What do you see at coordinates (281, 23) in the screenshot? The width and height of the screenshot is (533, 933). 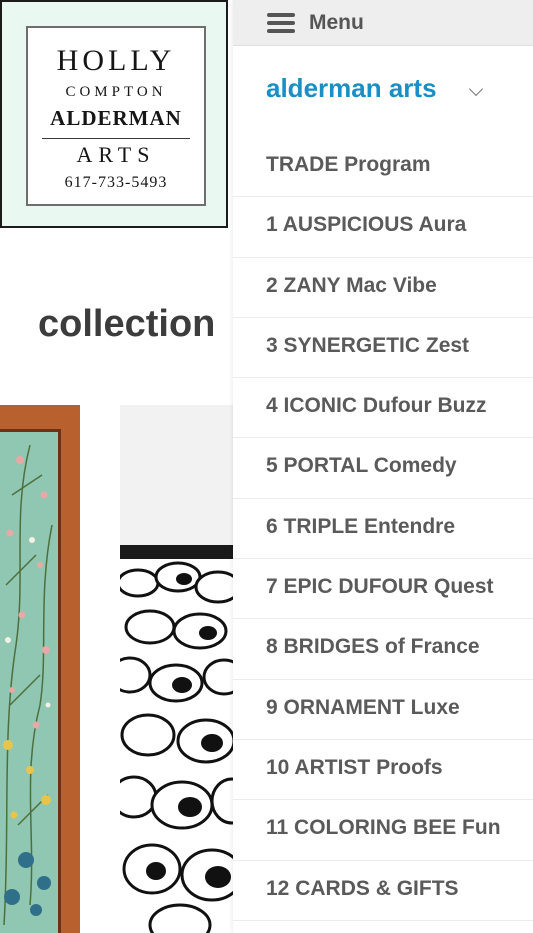 I see `hamburger-icon` at bounding box center [281, 23].